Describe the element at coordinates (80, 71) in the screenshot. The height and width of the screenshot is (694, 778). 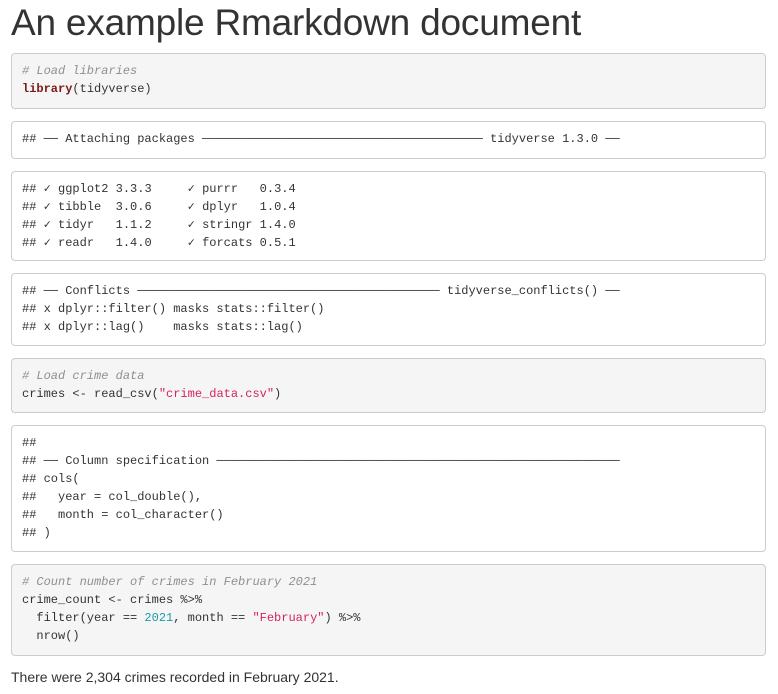
I see `code-comment: # Load libraries` at that location.